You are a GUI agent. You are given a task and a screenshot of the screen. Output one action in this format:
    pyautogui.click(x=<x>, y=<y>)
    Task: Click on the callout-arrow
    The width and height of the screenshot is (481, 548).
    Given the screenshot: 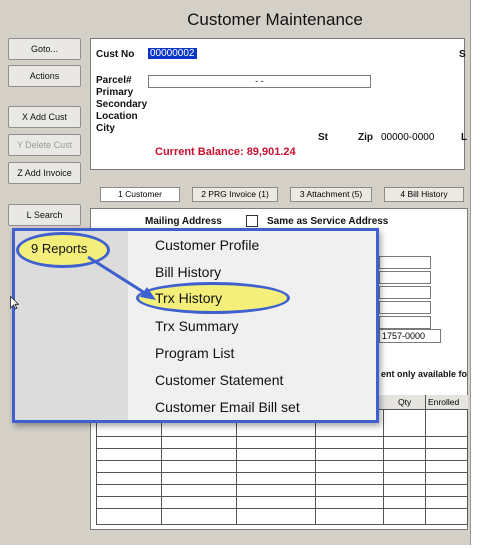 What is the action you would take?
    pyautogui.click(x=121, y=277)
    